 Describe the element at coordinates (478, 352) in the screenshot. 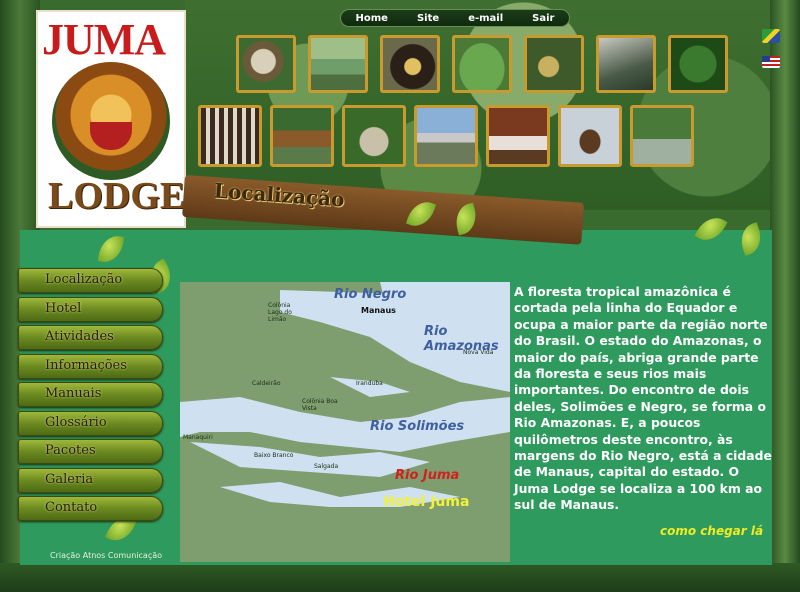

I see `place-nova-vida: Nova Vida` at that location.